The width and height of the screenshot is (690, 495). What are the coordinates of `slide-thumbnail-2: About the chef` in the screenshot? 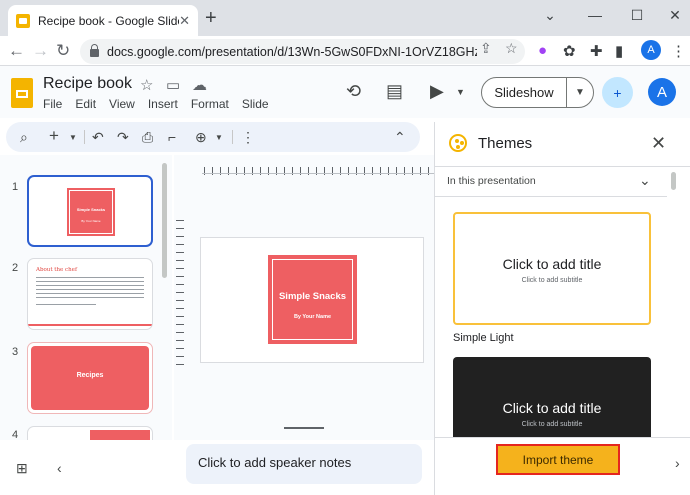 It's located at (90, 294).